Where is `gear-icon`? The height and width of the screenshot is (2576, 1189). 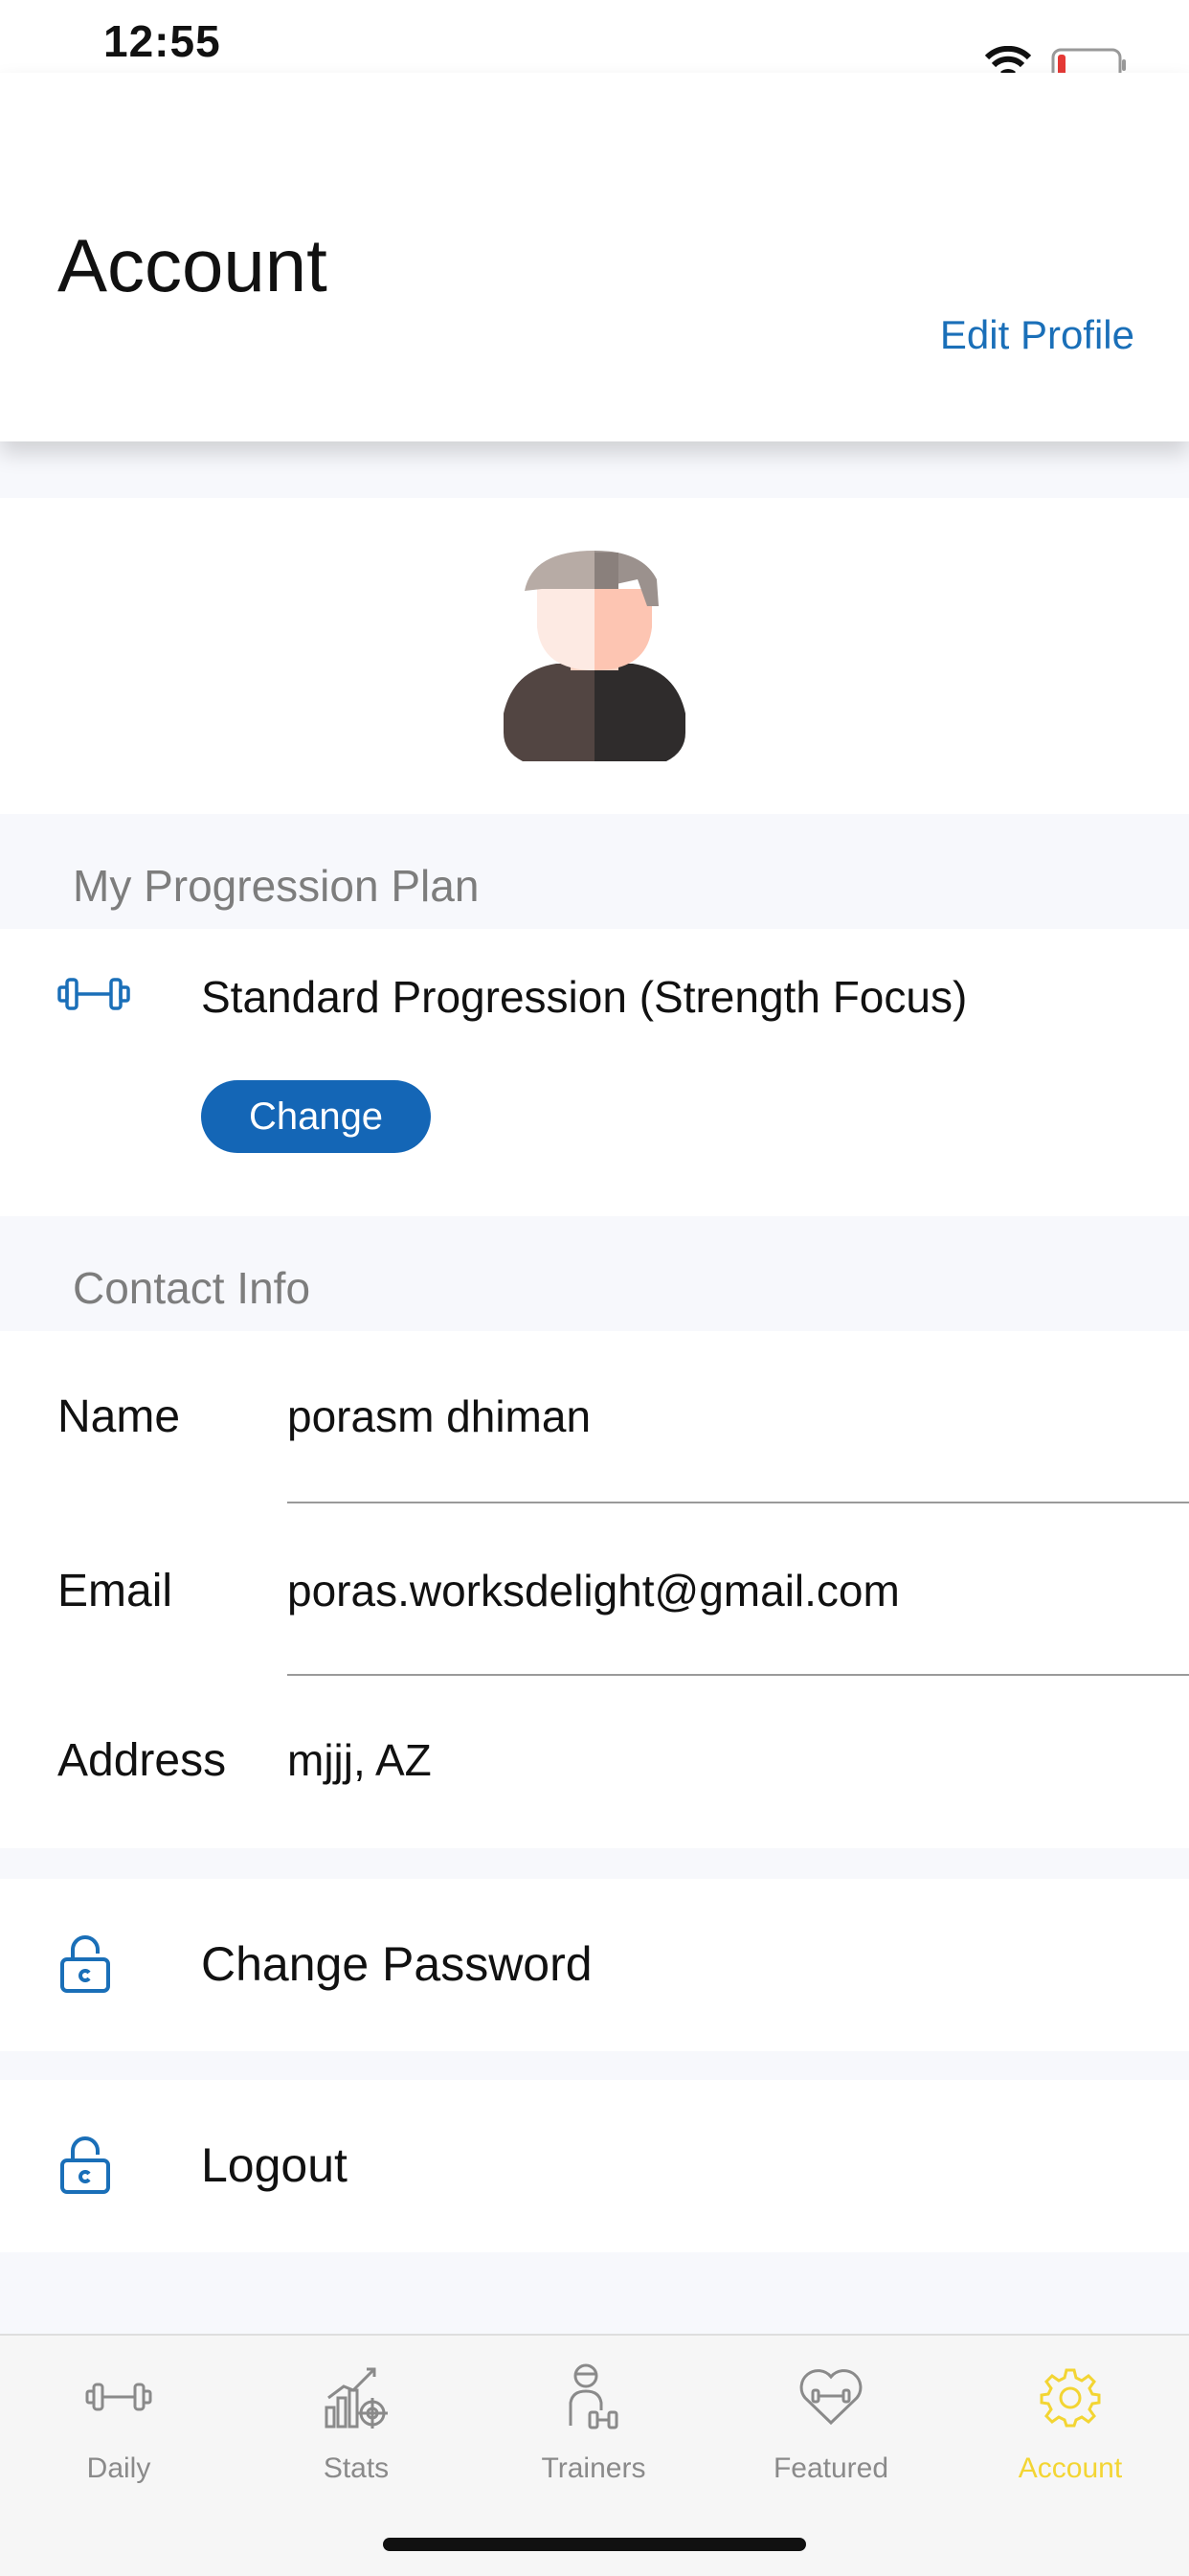 gear-icon is located at coordinates (1070, 2398).